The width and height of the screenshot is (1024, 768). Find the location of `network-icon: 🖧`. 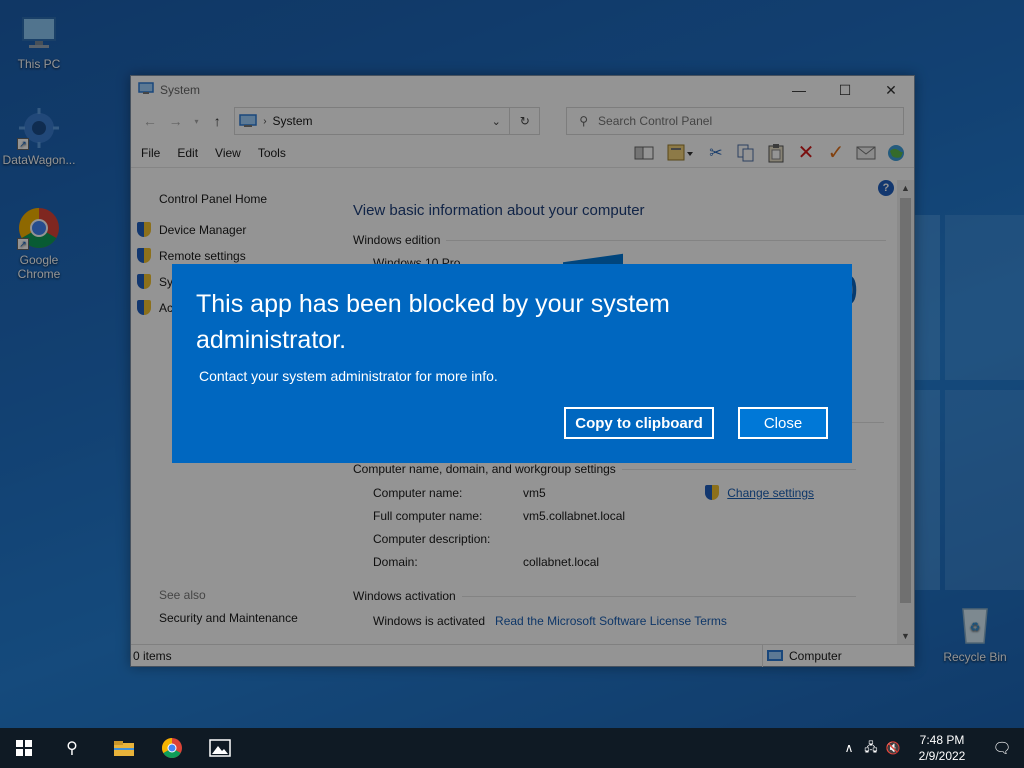

network-icon: 🖧 is located at coordinates (871, 748).